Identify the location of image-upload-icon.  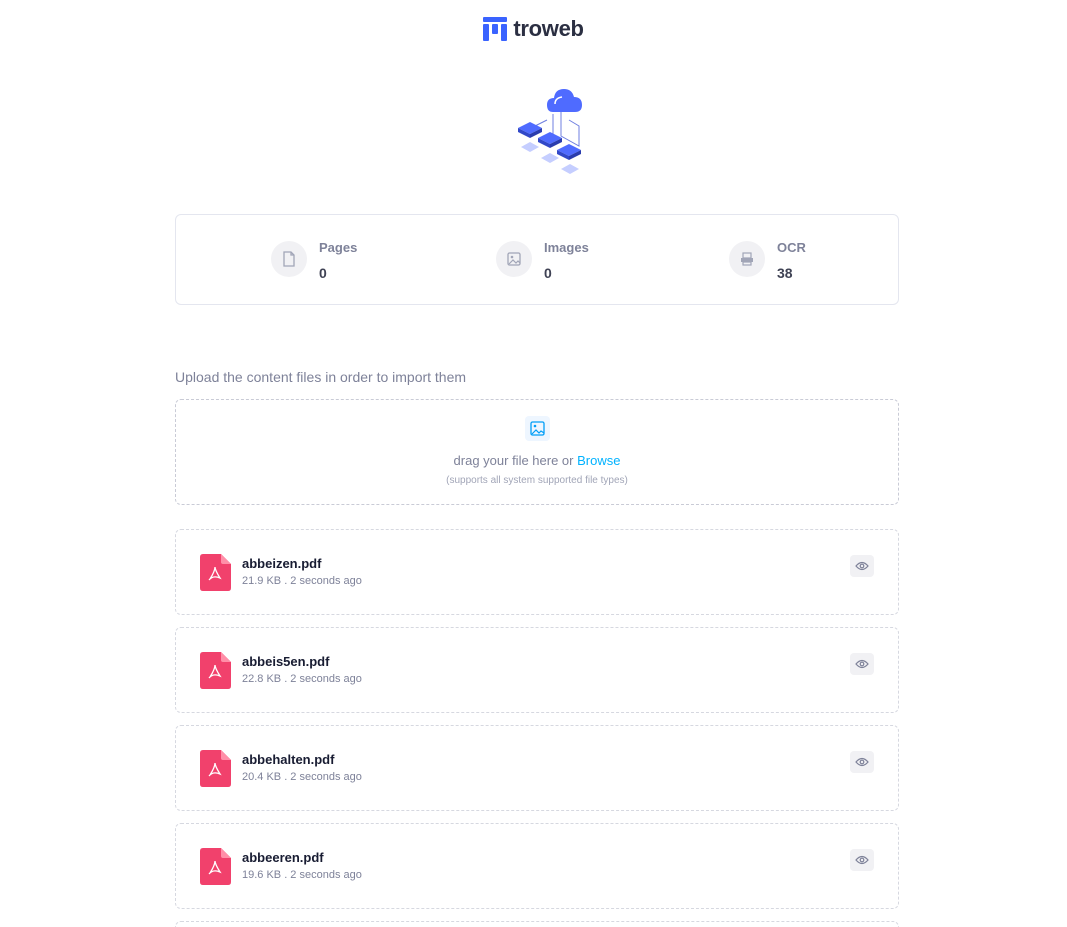
(537, 428).